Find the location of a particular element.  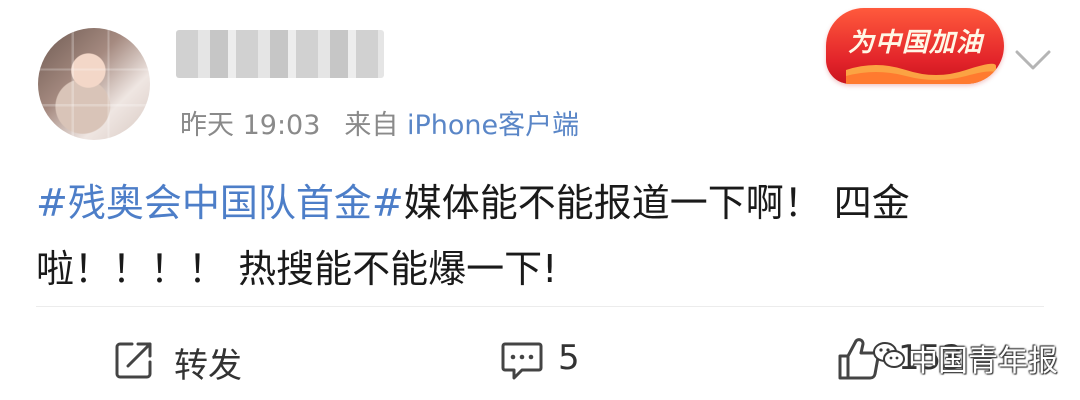

badge-decoration-icon is located at coordinates (921, 73).